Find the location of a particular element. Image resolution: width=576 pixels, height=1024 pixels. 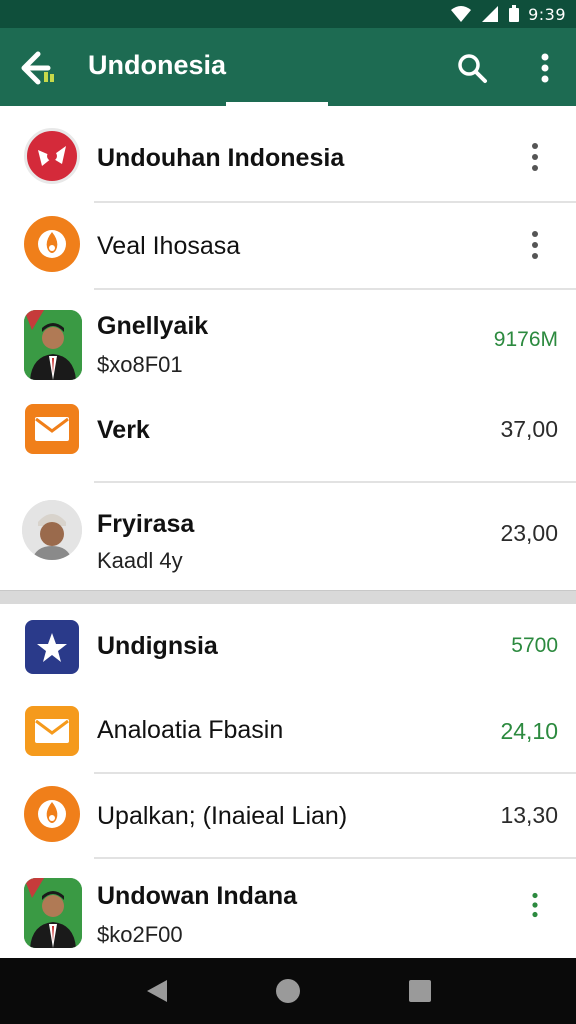

item-value: 37,00 is located at coordinates (529, 429).